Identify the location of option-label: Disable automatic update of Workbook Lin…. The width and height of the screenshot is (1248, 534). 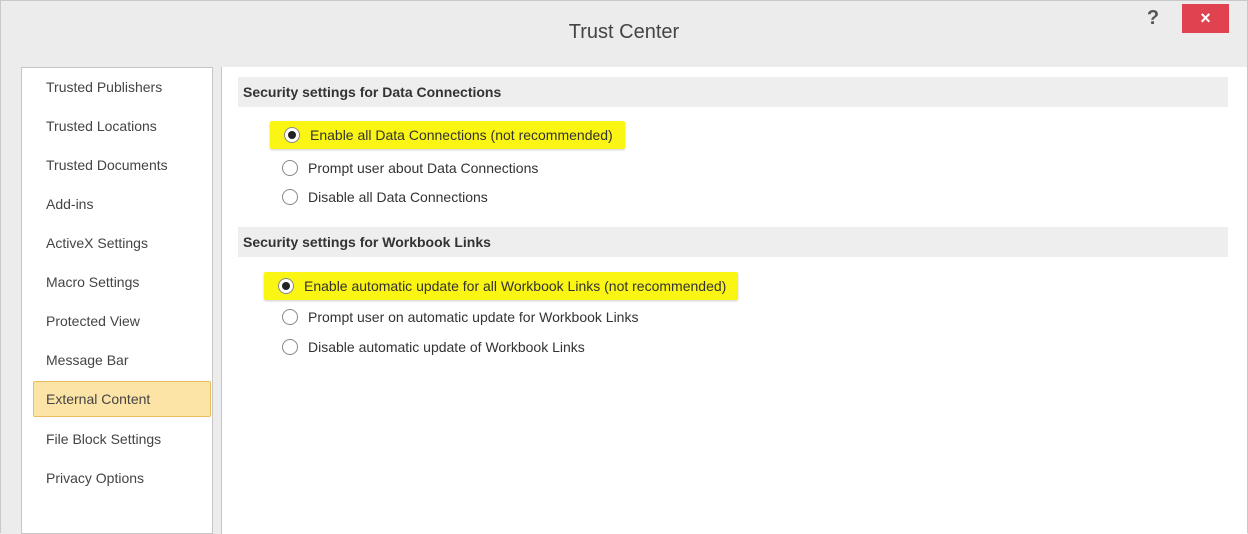
(446, 347).